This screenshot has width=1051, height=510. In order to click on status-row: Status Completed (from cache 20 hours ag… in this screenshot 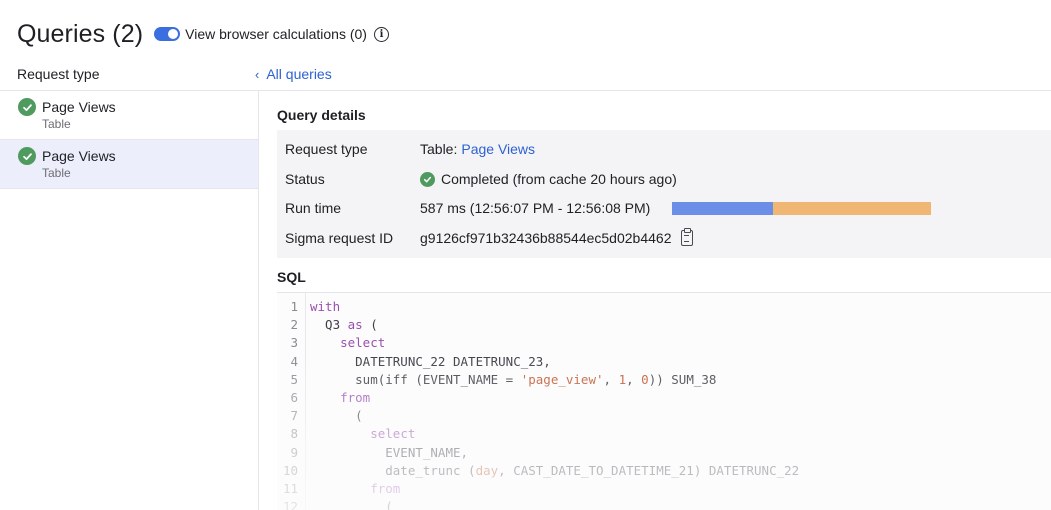, I will do `click(481, 179)`.